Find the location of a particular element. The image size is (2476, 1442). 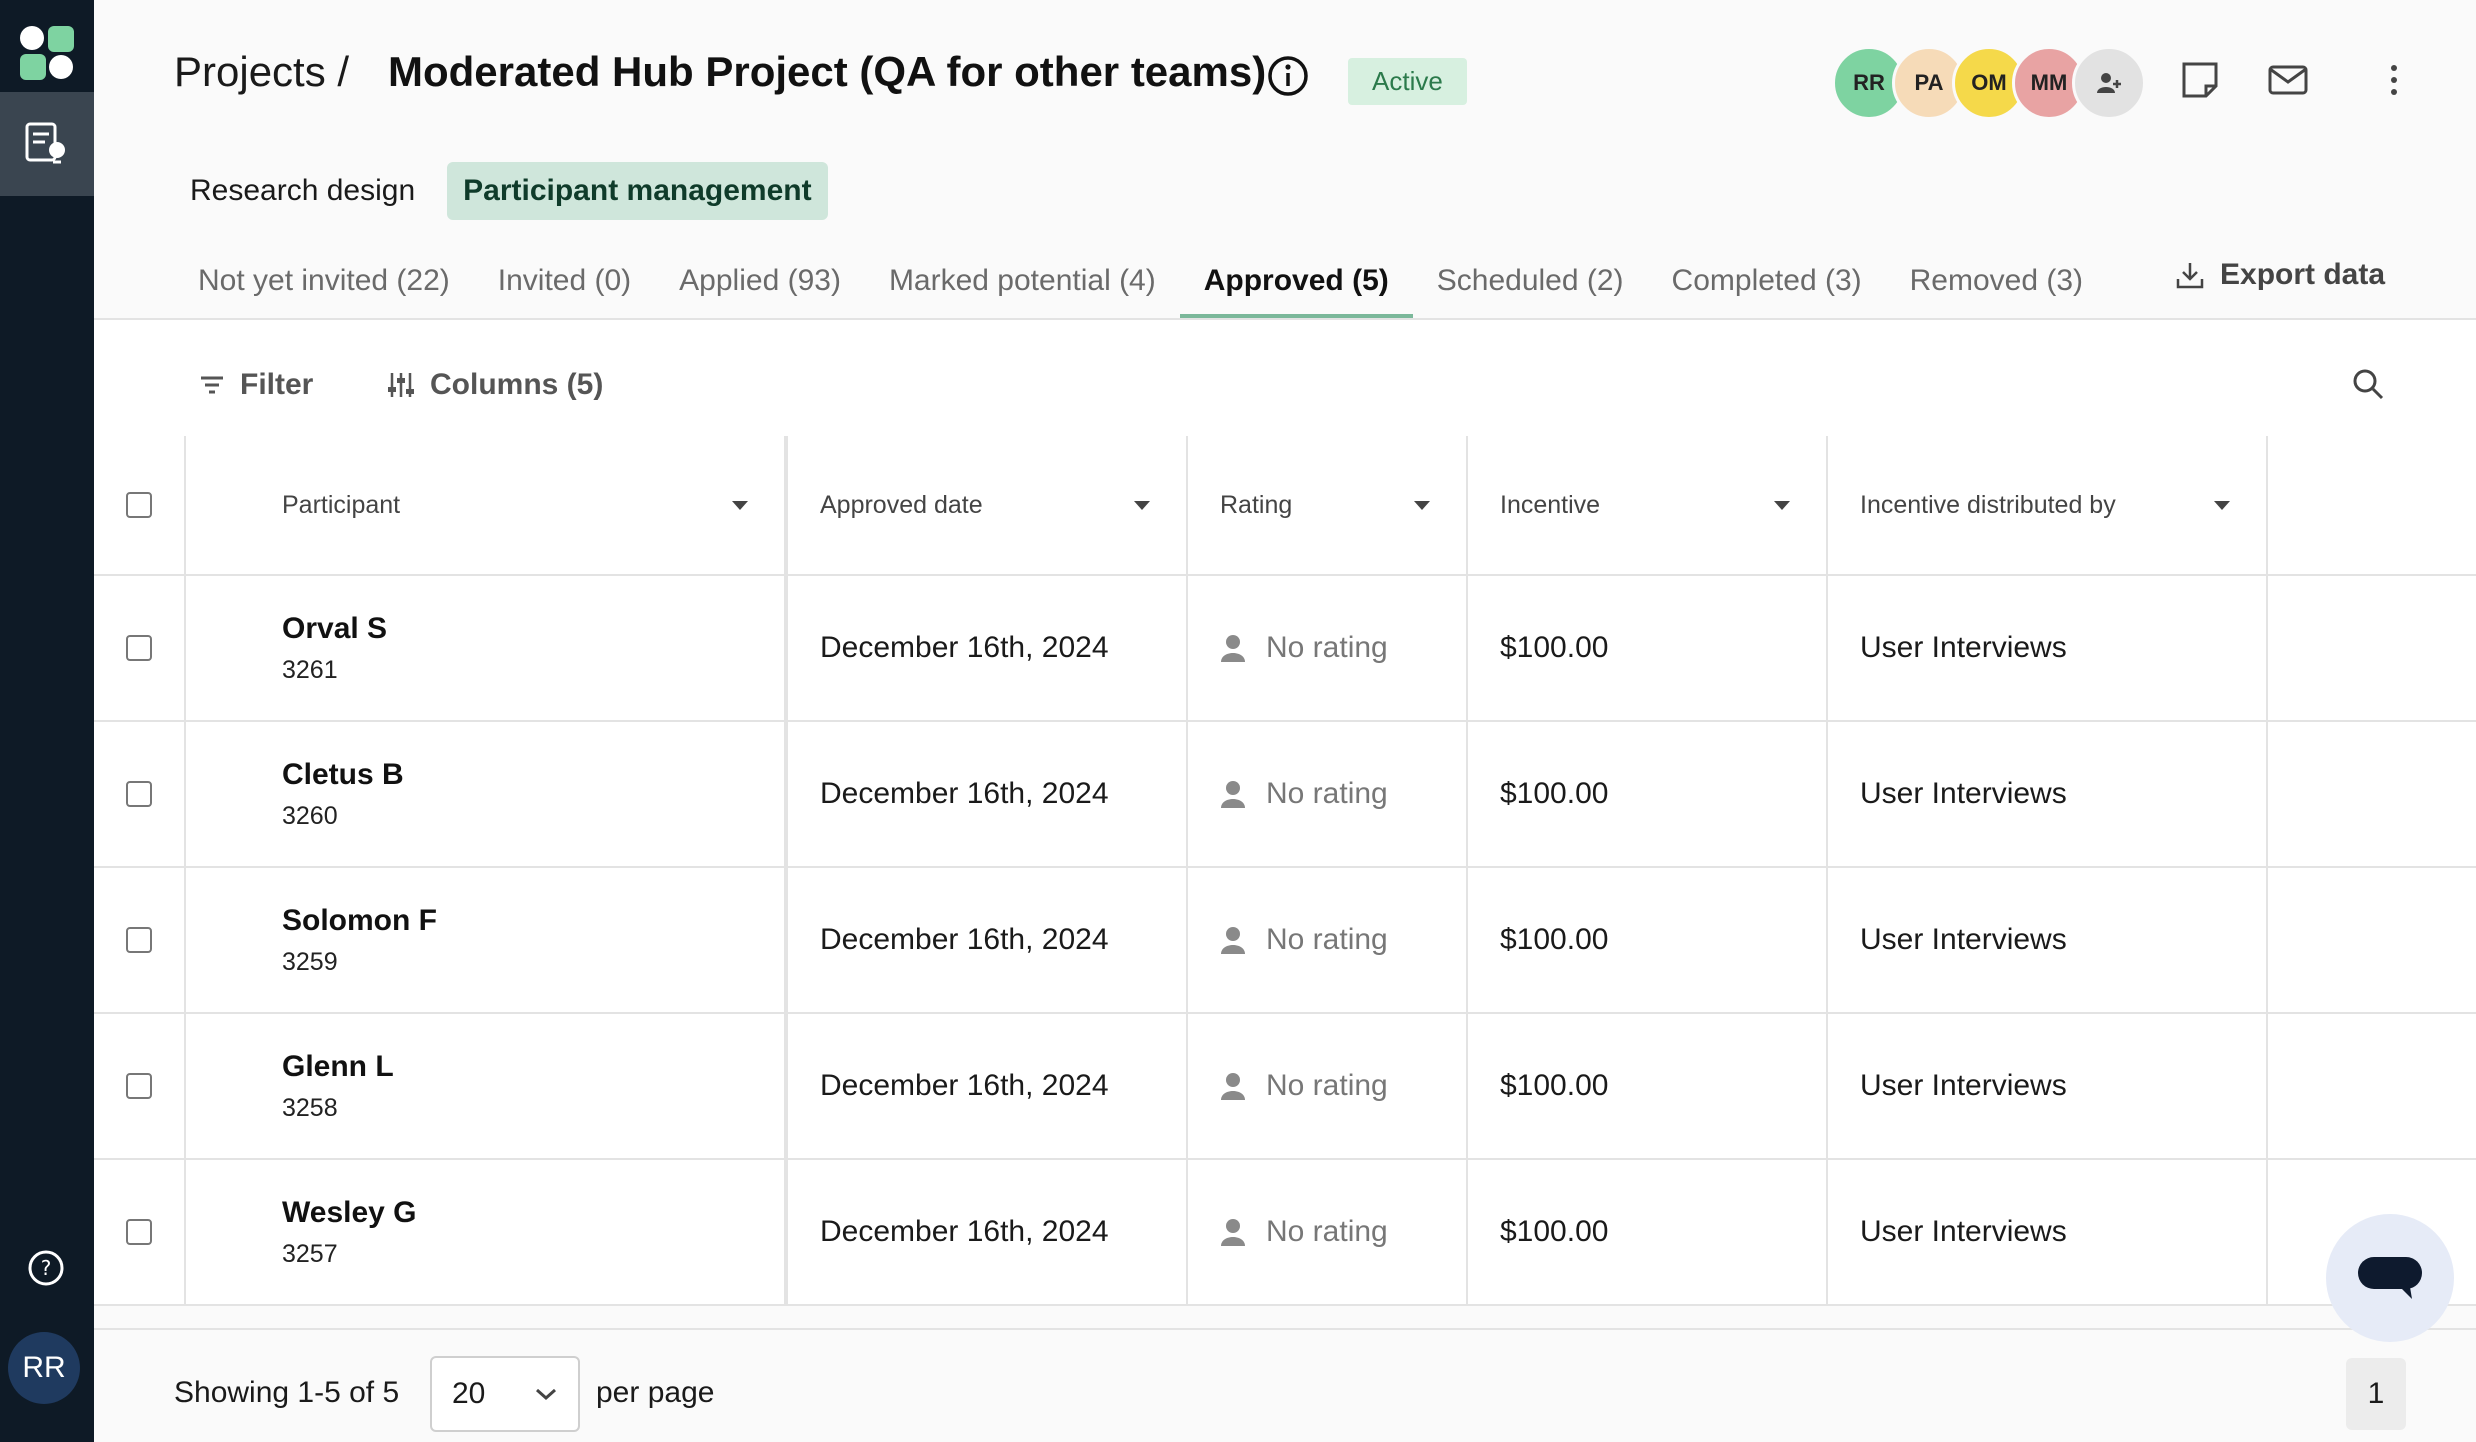

participant-name: Glenn L is located at coordinates (338, 1067).